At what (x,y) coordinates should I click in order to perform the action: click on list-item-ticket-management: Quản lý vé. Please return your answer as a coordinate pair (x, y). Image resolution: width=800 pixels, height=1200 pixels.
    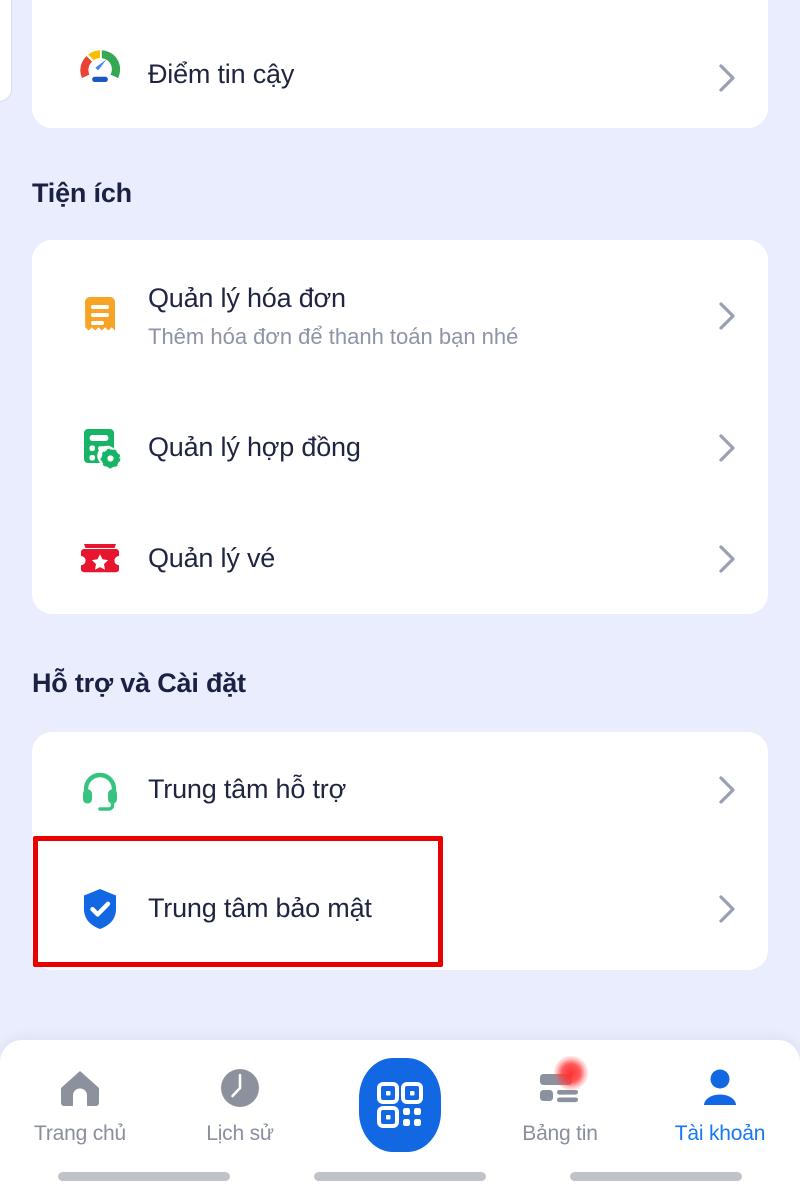
    Looking at the image, I should click on (400, 559).